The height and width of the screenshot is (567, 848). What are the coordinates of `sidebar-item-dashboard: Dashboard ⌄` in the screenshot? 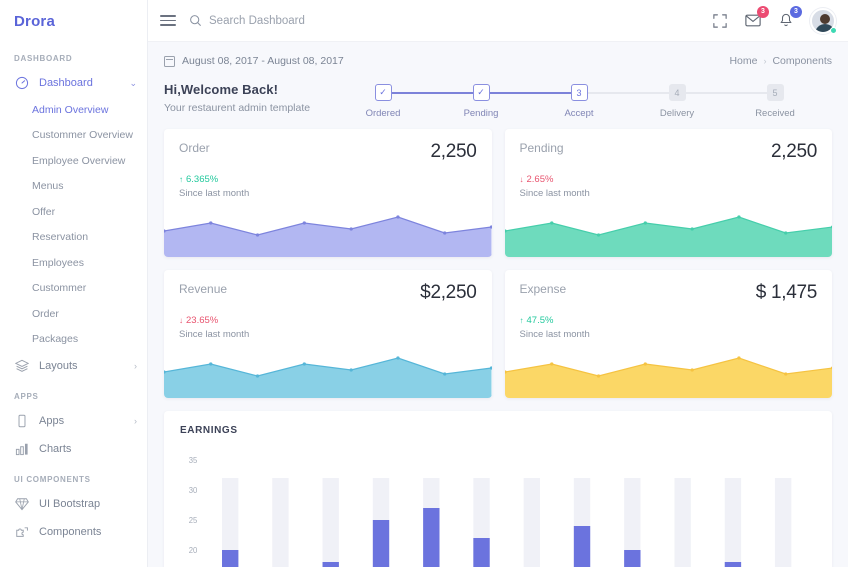 It's located at (73, 83).